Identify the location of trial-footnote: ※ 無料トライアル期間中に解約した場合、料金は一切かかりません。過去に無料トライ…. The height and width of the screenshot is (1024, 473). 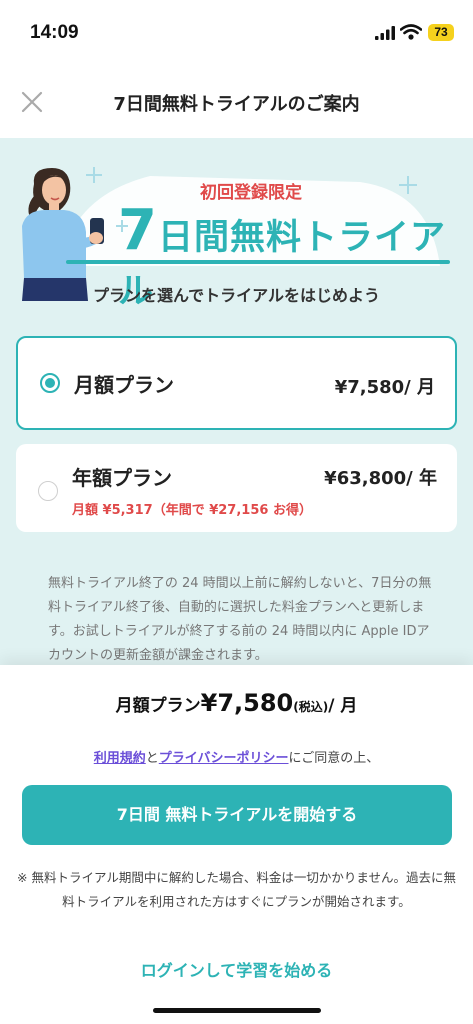
(236, 889).